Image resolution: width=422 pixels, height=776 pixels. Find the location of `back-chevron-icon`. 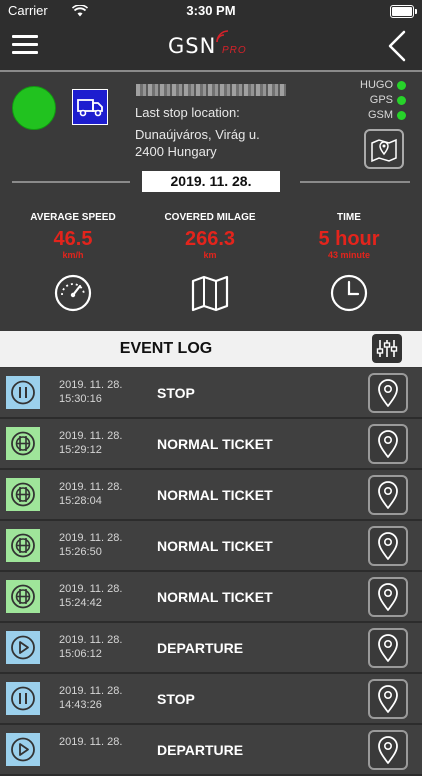

back-chevron-icon is located at coordinates (397, 46).